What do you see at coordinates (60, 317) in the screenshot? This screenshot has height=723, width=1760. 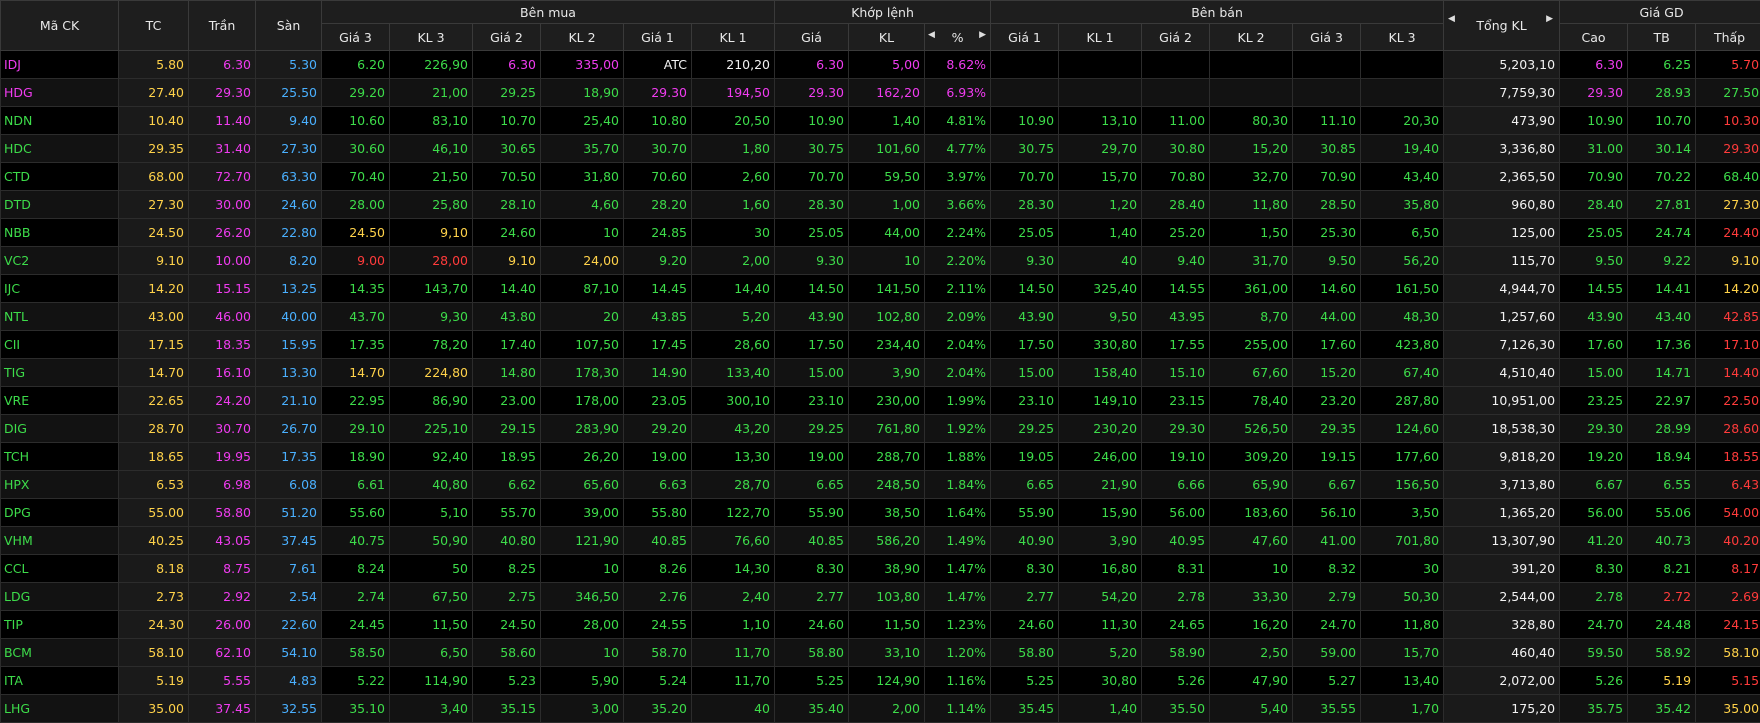 I see `symbol-cell: NTL` at bounding box center [60, 317].